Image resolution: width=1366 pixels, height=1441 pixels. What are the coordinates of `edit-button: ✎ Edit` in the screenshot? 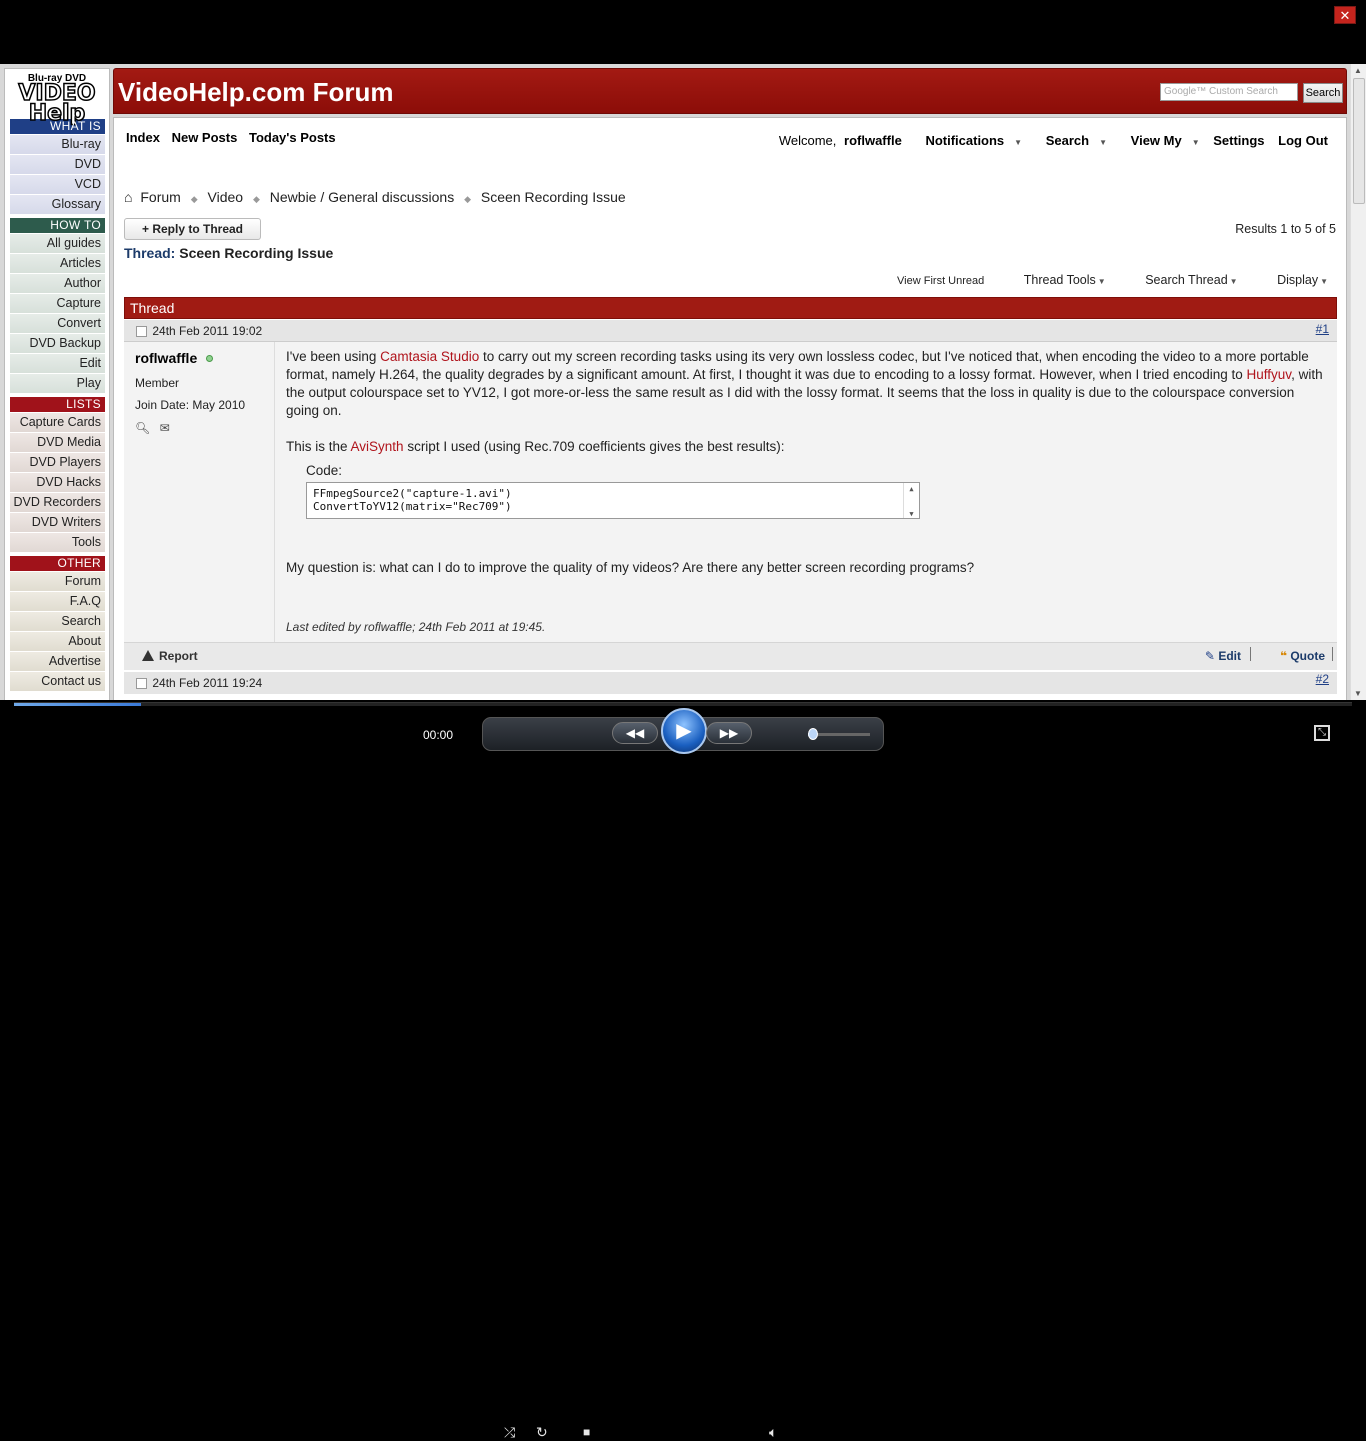 It's located at (1223, 656).